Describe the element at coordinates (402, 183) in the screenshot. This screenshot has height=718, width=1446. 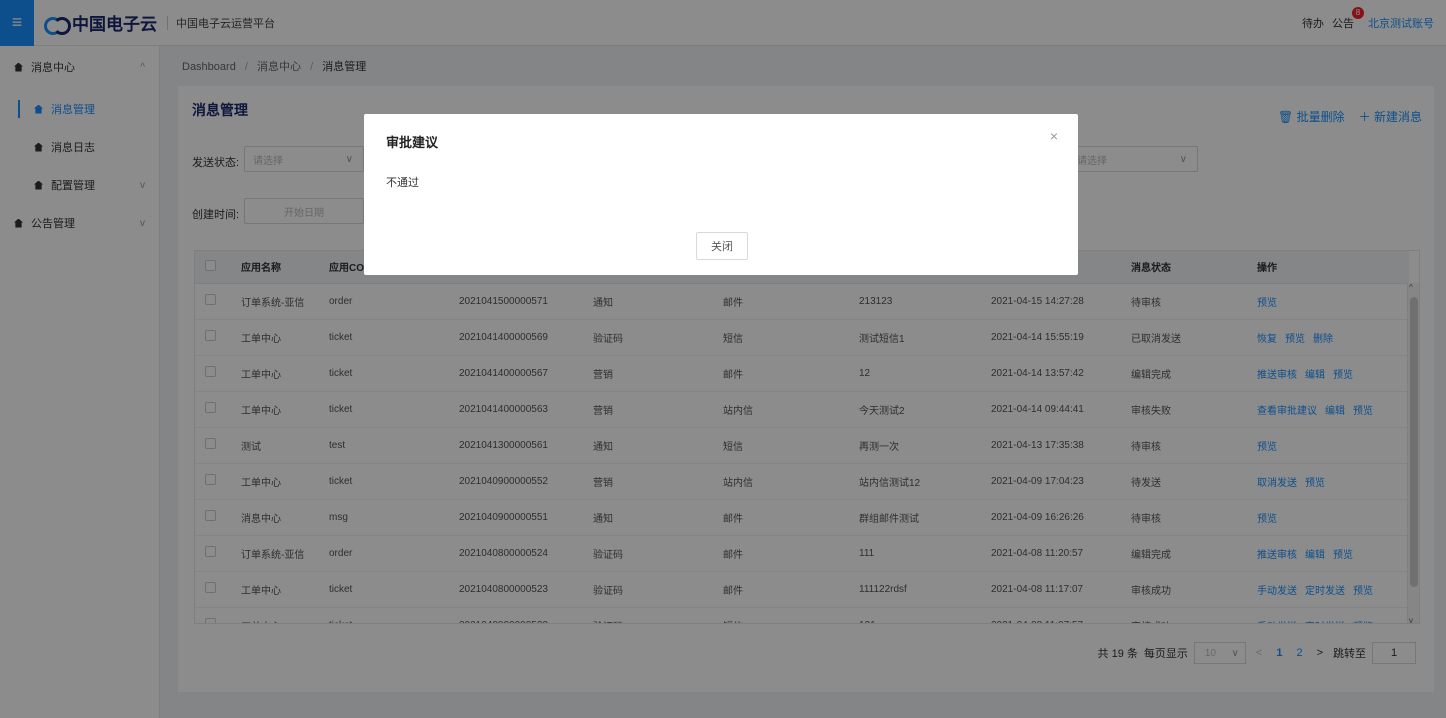
I see `dialog-body: 不通过` at that location.